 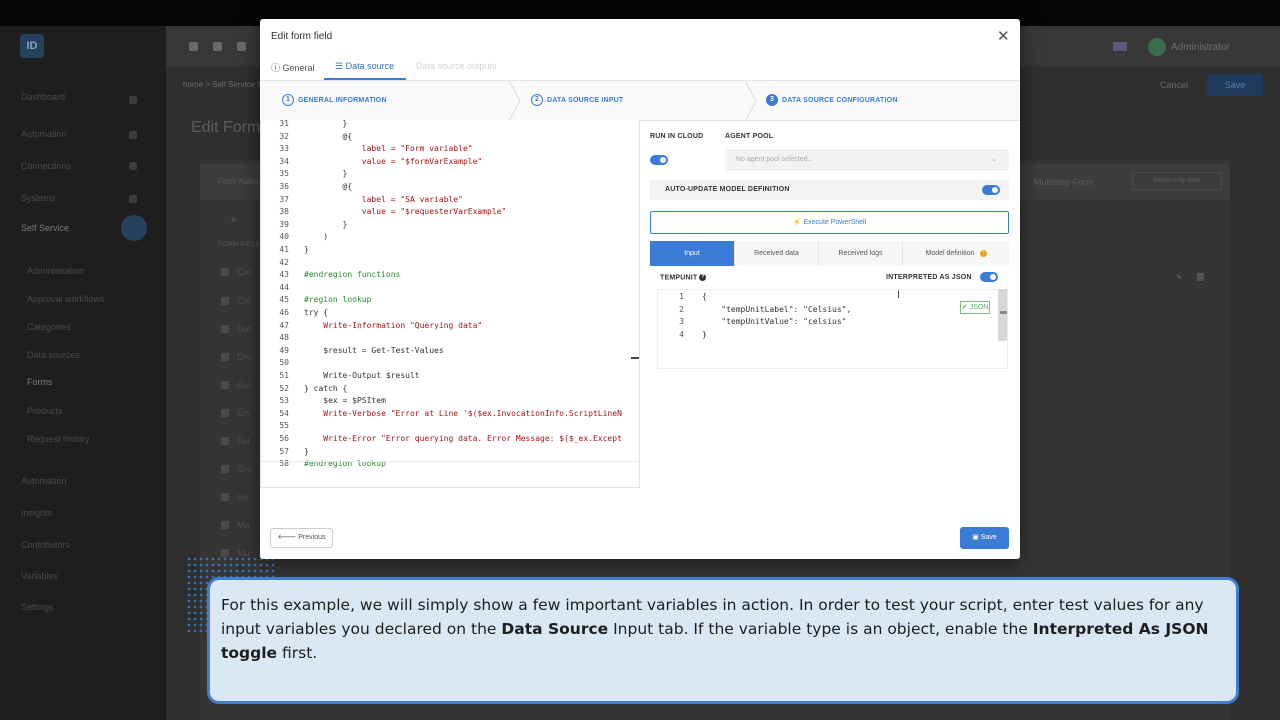 I want to click on tab-received-data: Received data, so click(x=777, y=253).